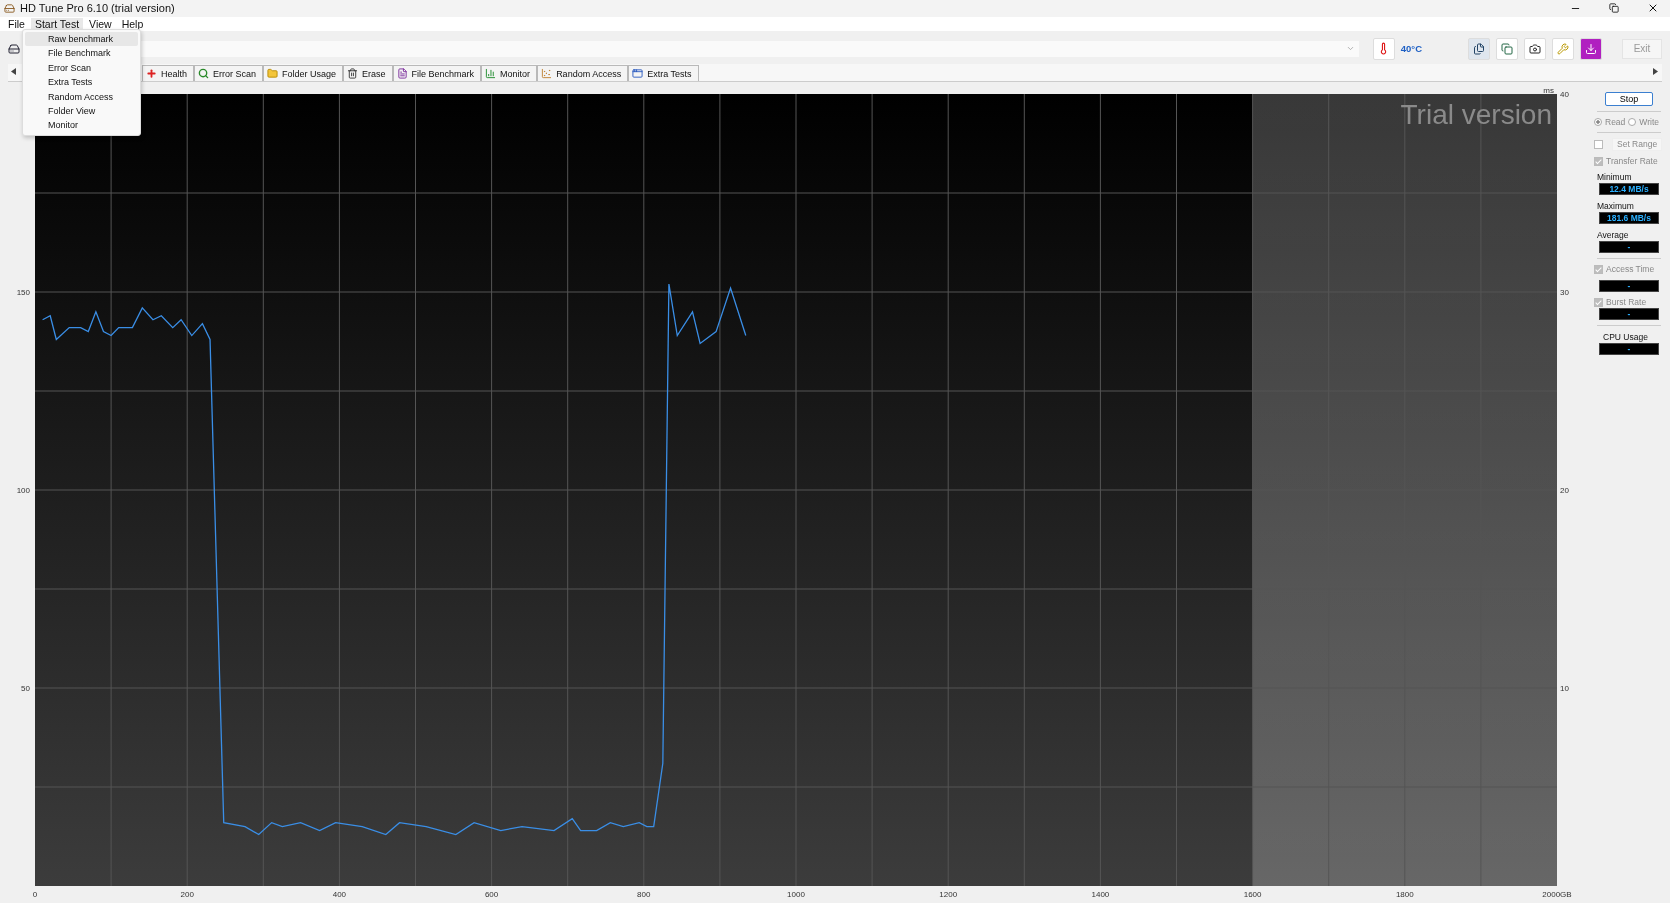 The width and height of the screenshot is (1670, 903). What do you see at coordinates (23, 490) in the screenshot?
I see `tick-label: 100` at bounding box center [23, 490].